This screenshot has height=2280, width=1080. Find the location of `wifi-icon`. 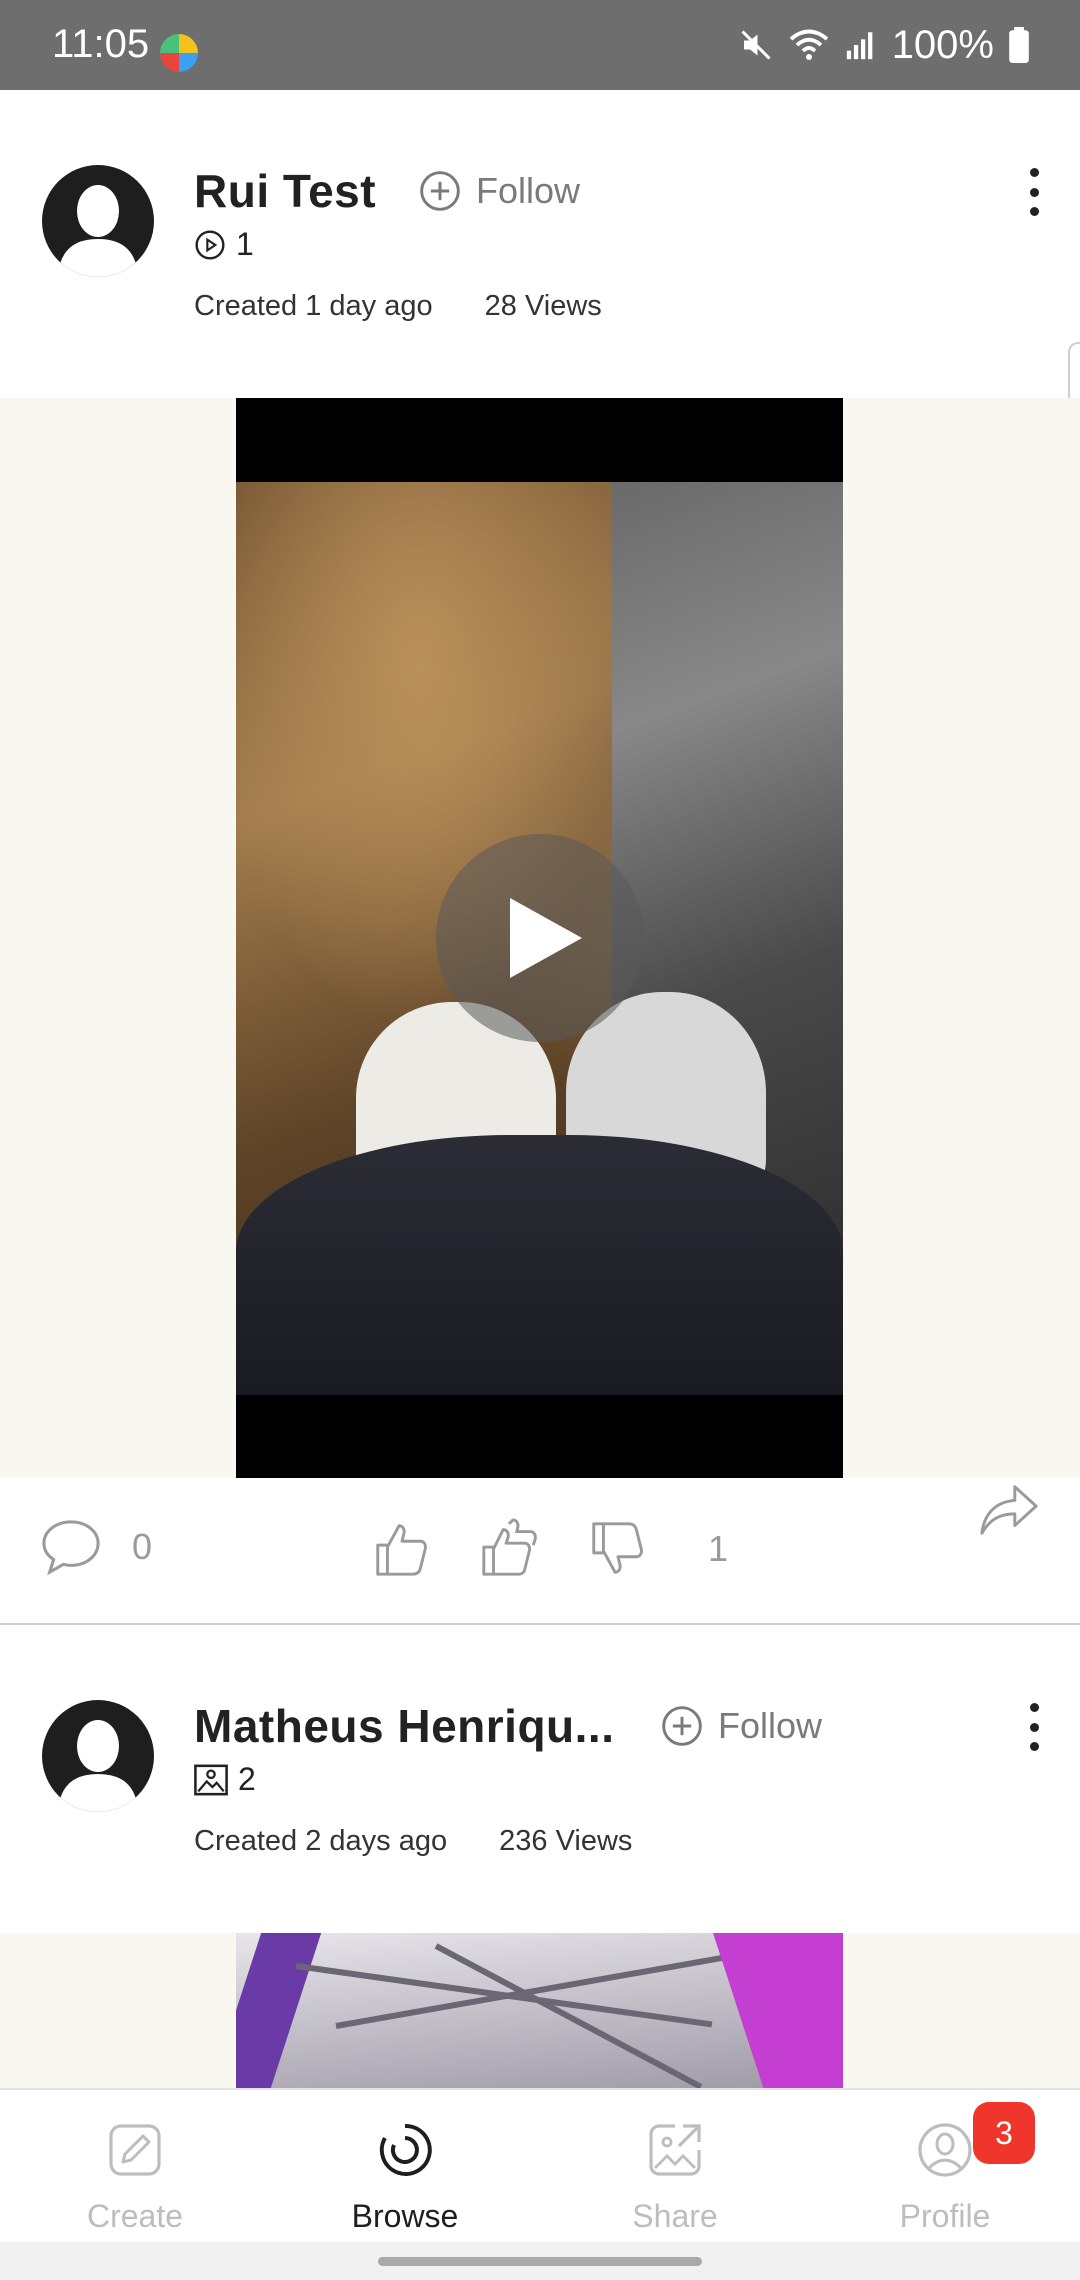

wifi-icon is located at coordinates (808, 44).